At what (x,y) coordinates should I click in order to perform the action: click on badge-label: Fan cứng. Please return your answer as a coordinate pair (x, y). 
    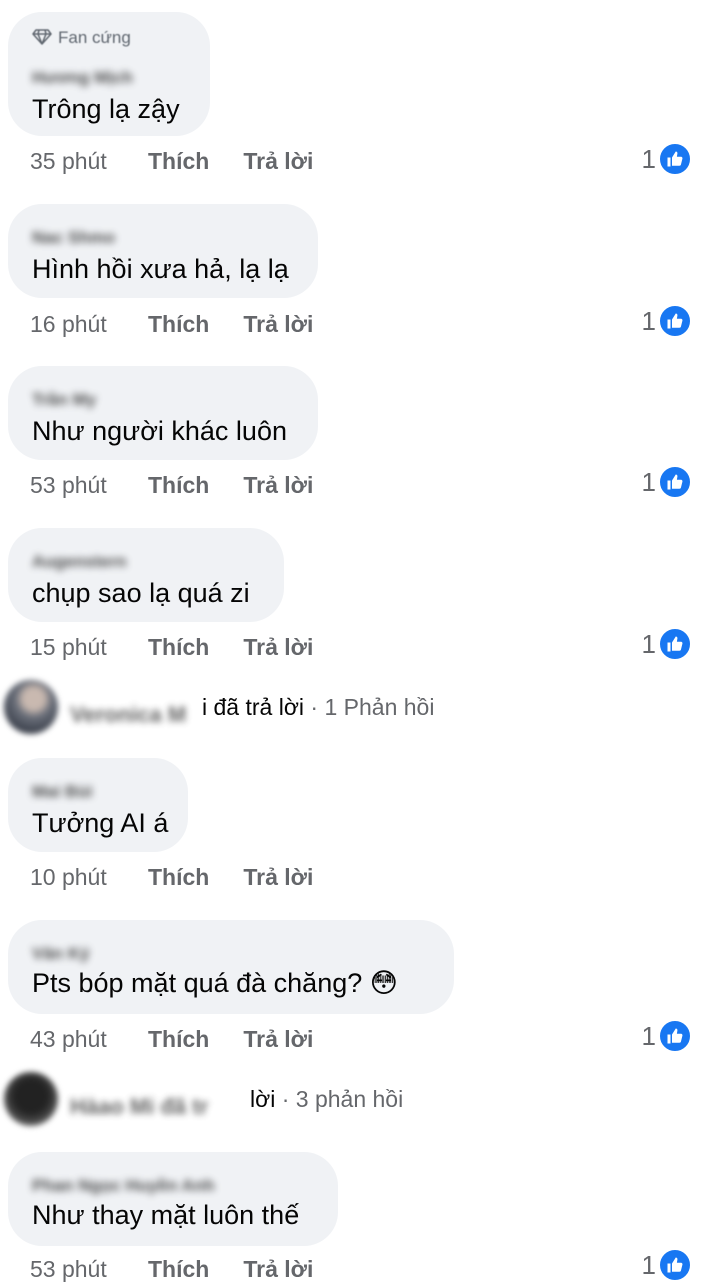
    Looking at the image, I should click on (94, 37).